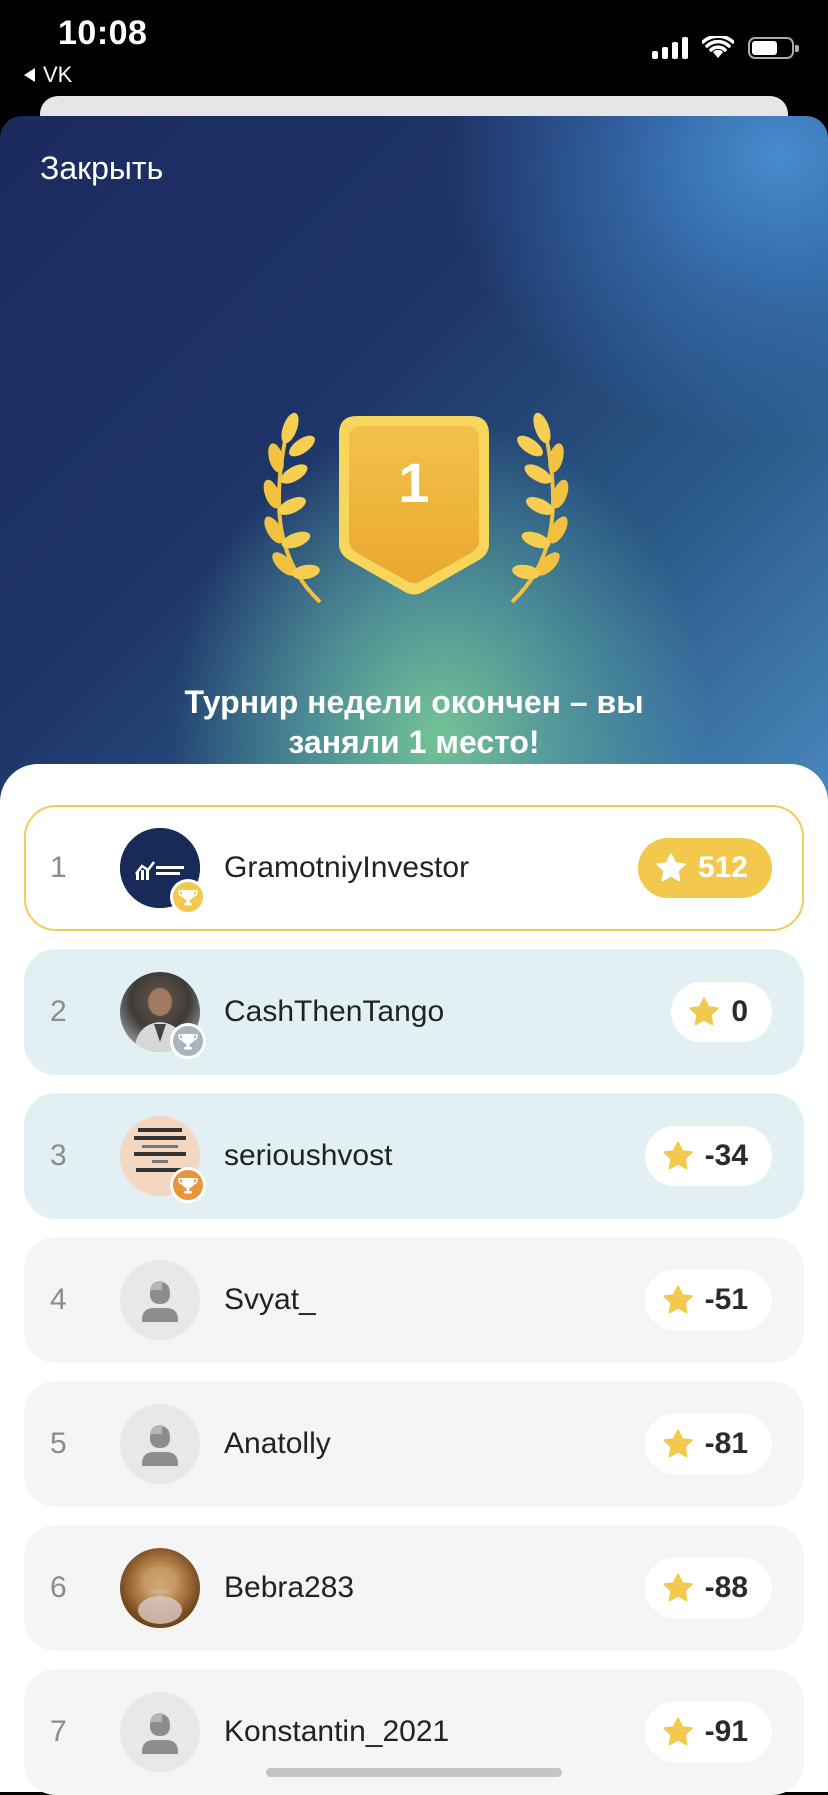  Describe the element at coordinates (270, 1299) in the screenshot. I see `row-username: Svyat_` at that location.